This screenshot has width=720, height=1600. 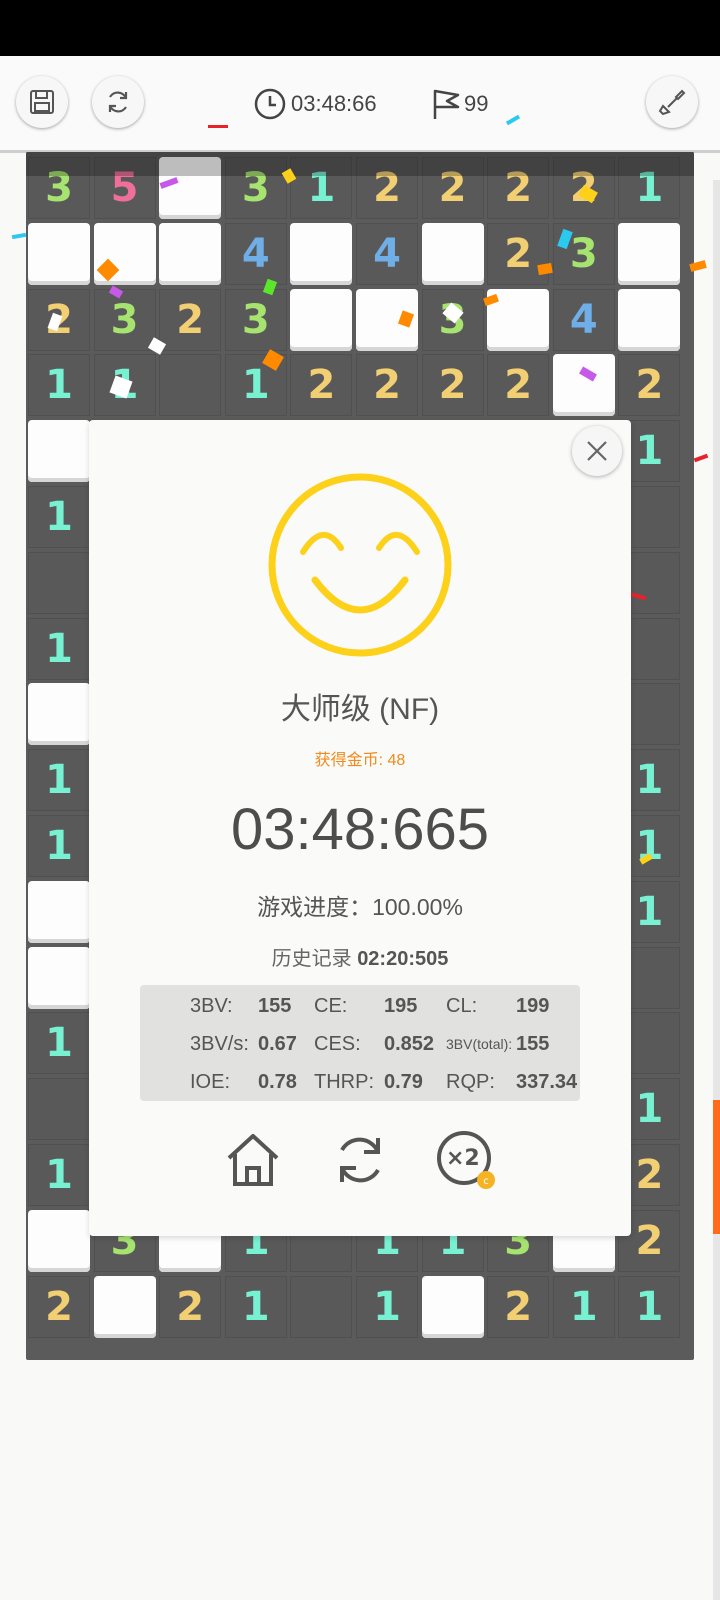 What do you see at coordinates (476, 103) in the screenshot?
I see `flag-count: 99` at bounding box center [476, 103].